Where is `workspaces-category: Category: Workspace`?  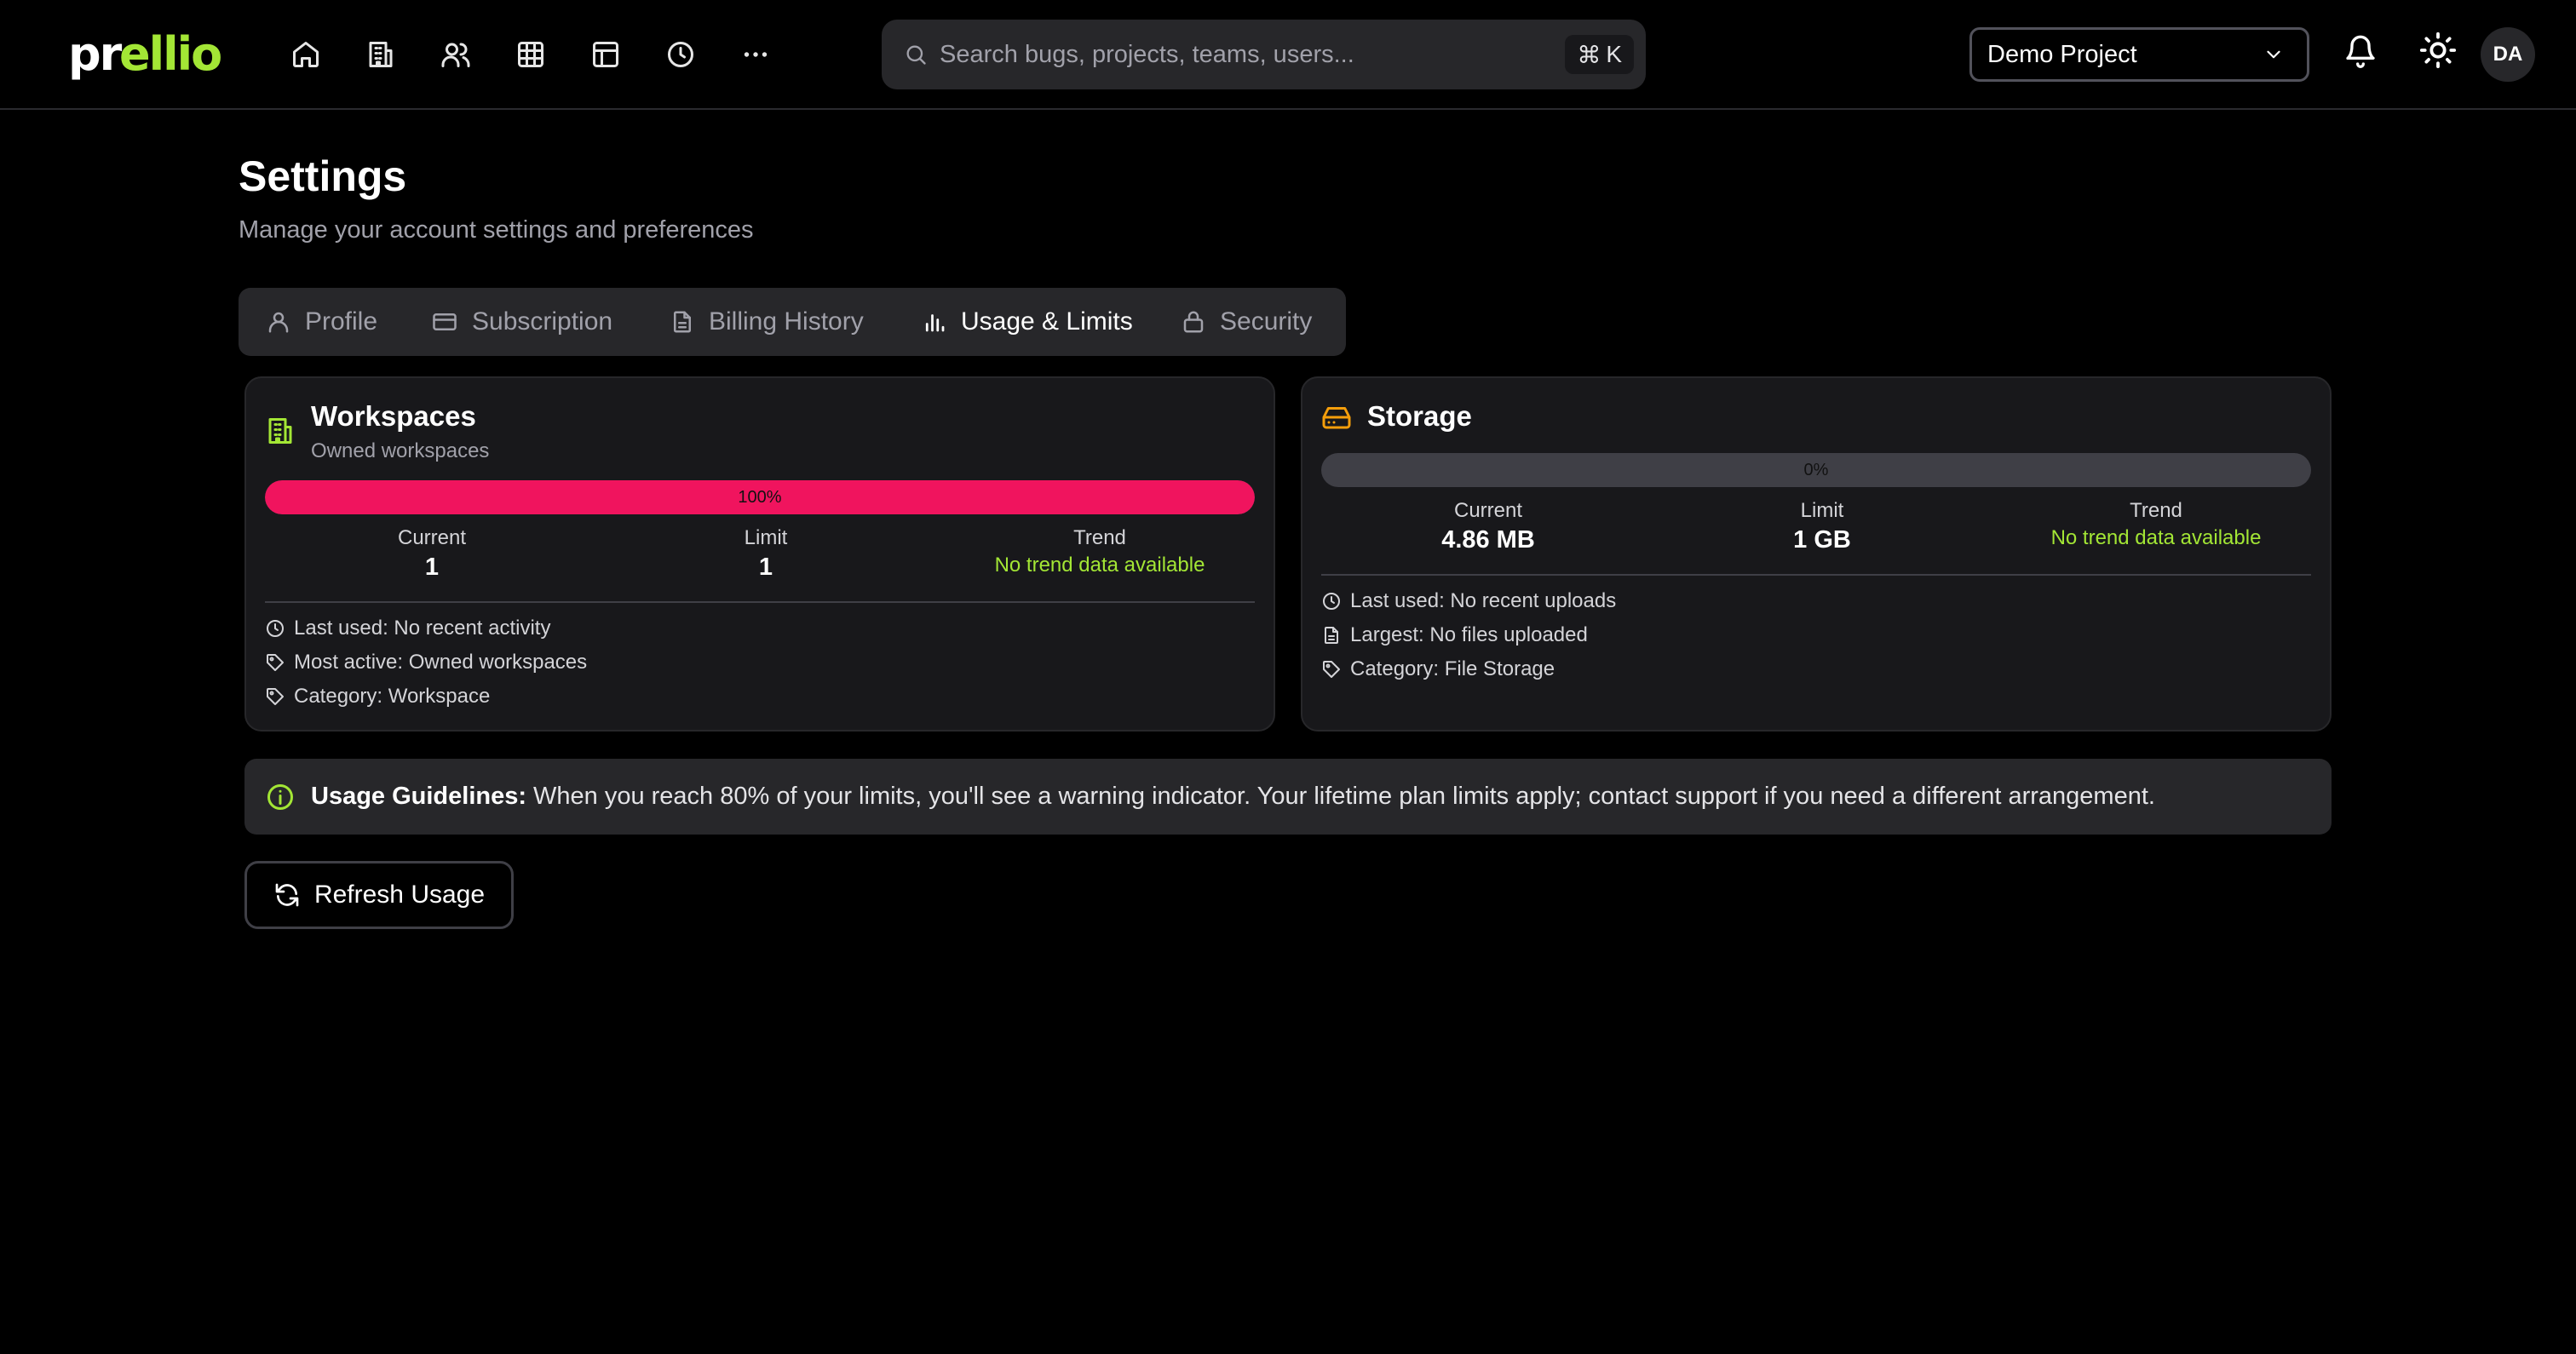
workspaces-category: Category: Workspace is located at coordinates (377, 697).